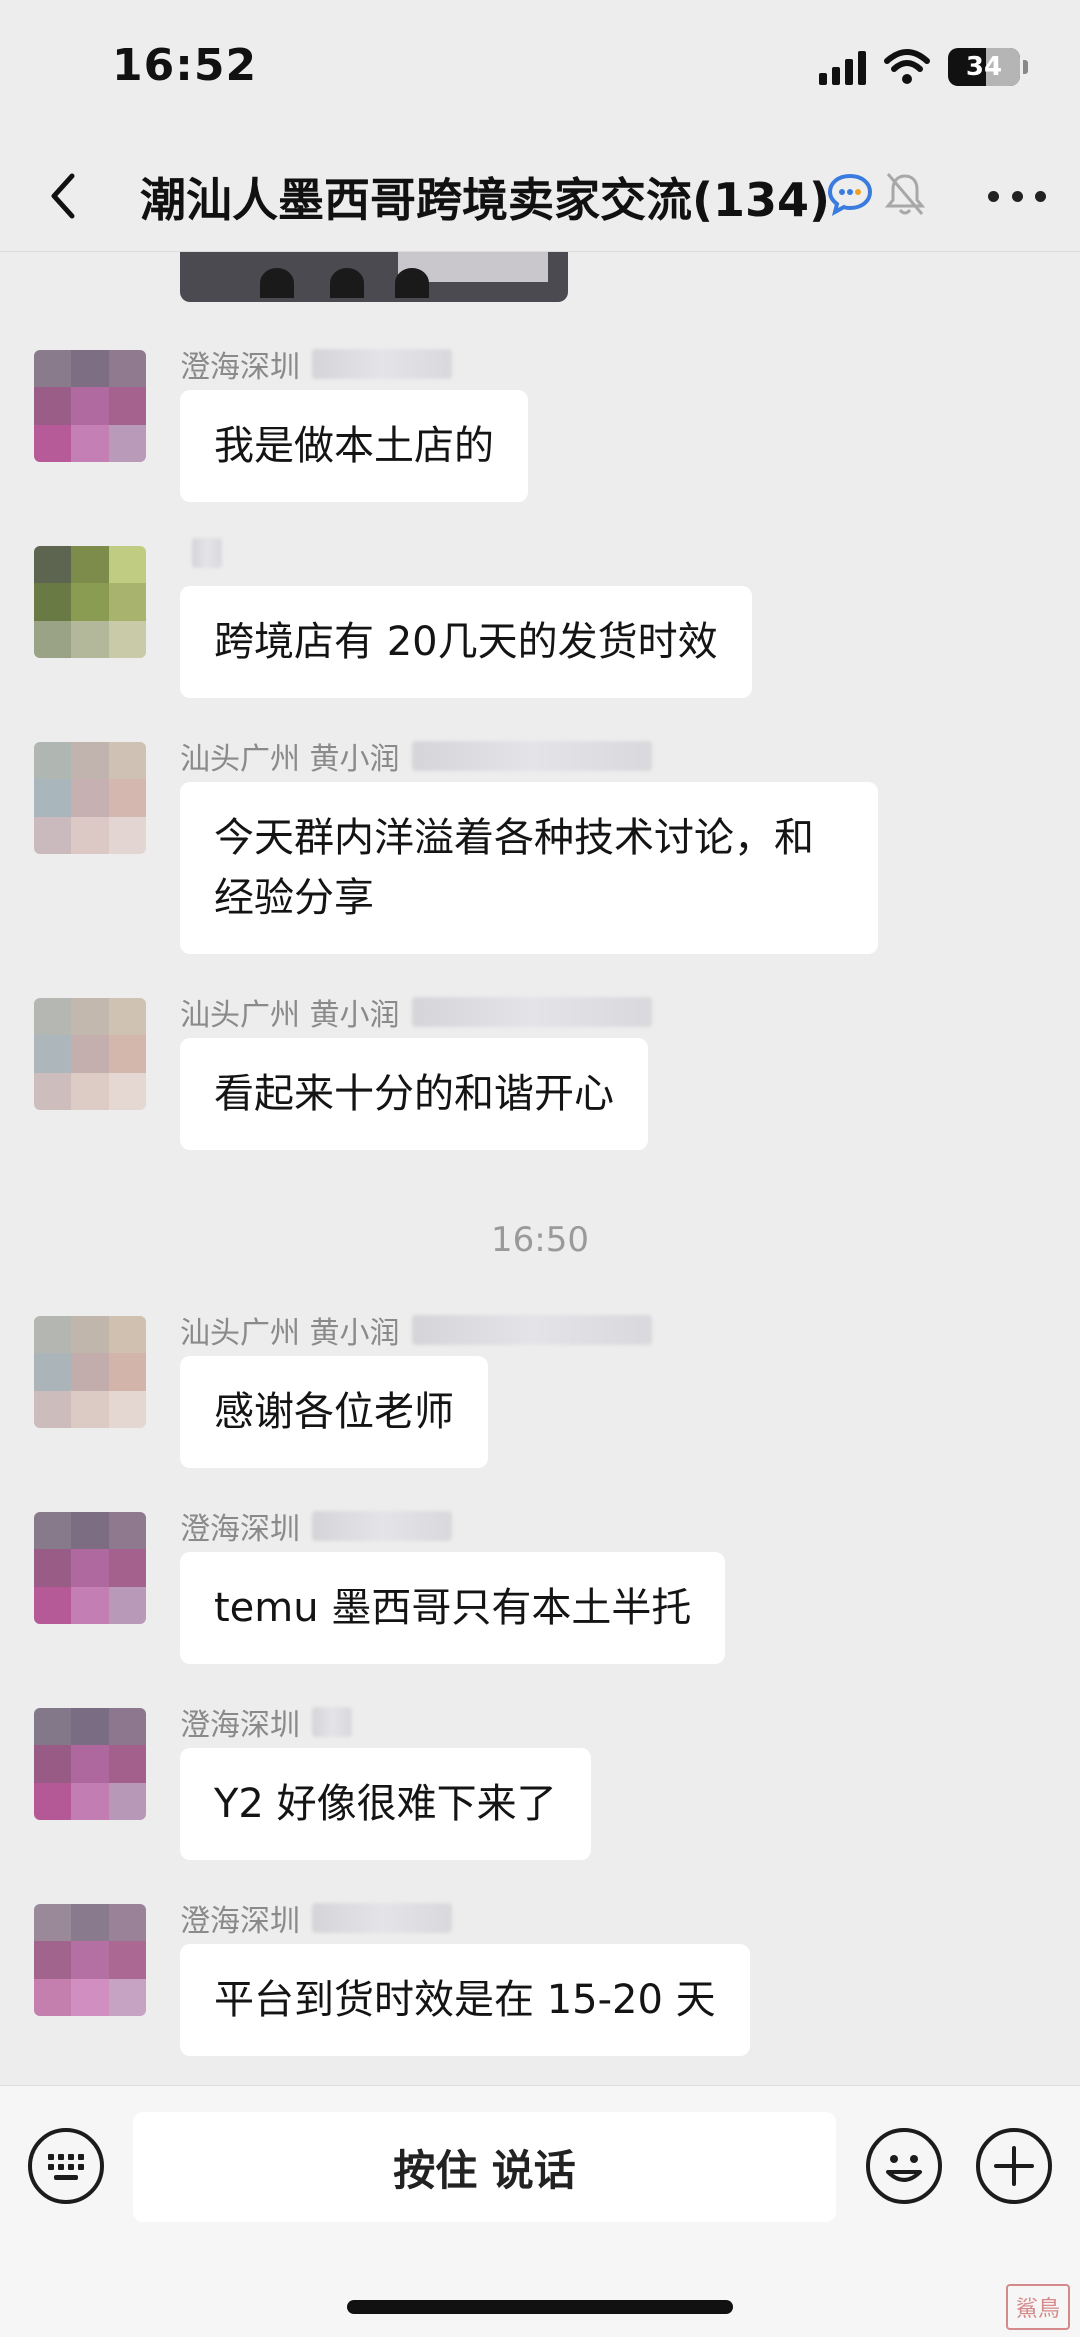 This screenshot has width=1080, height=2337. Describe the element at coordinates (1038, 2307) in the screenshot. I see `watermark-logo: 鯊鳥` at that location.